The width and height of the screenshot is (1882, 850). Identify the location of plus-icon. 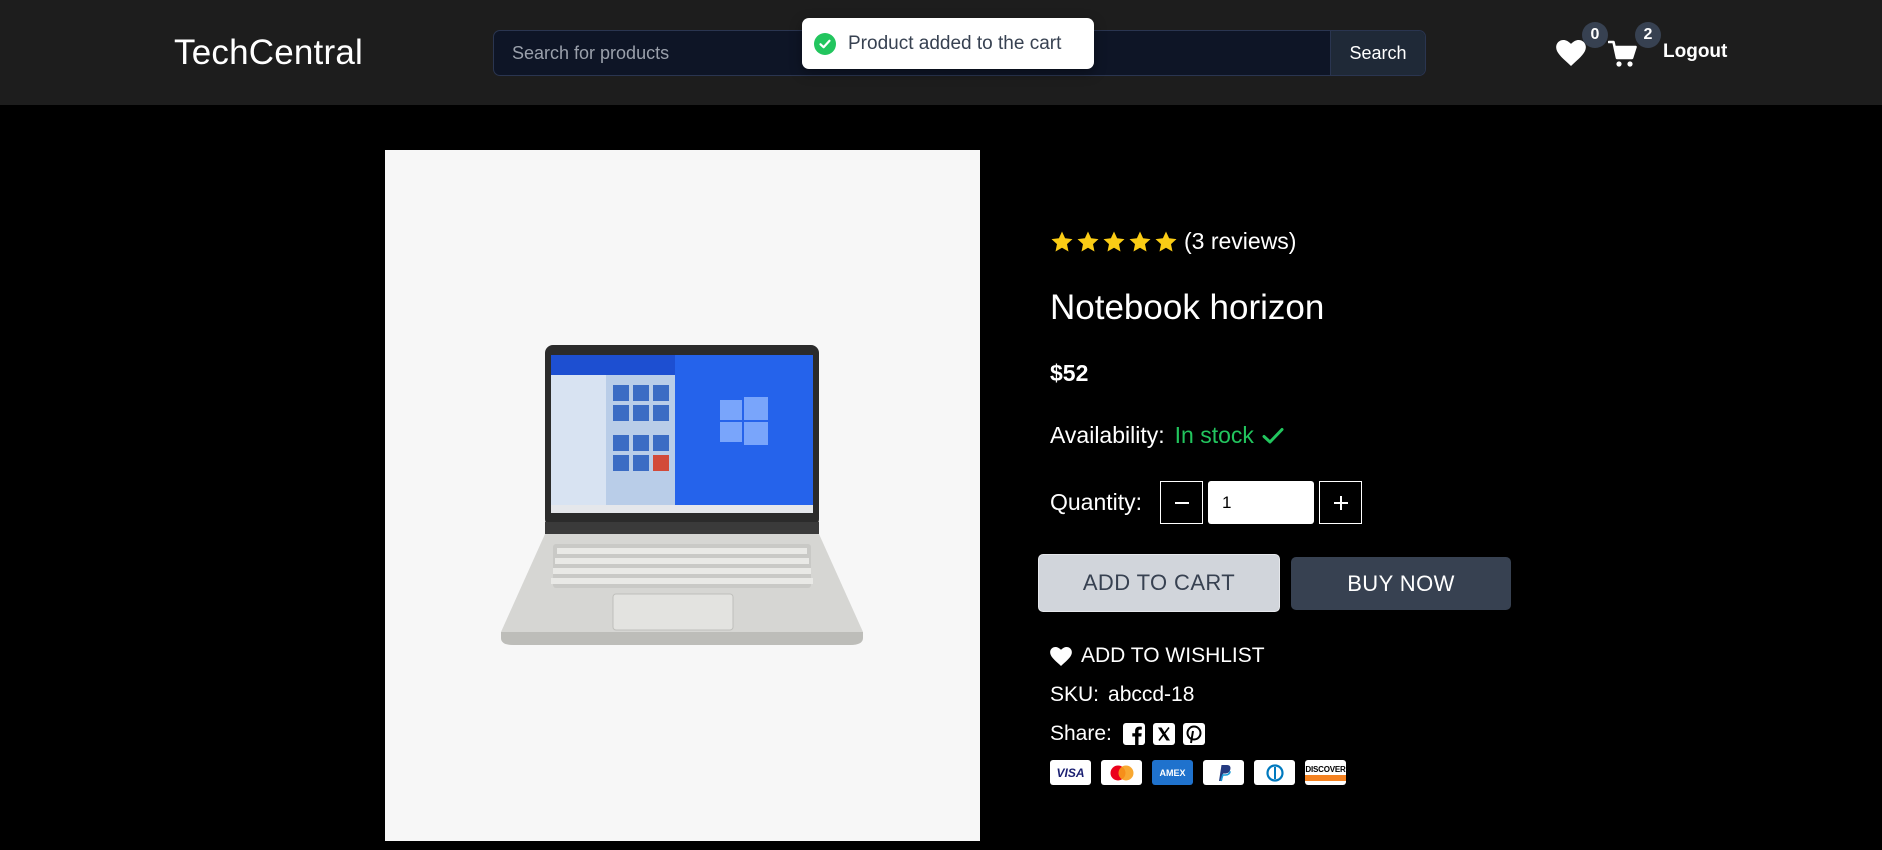
(1340, 502).